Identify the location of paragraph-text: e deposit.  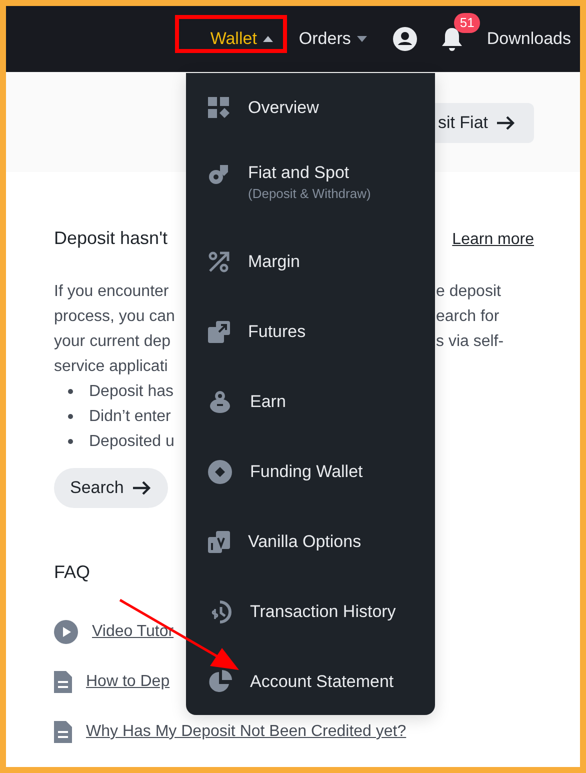
(469, 291).